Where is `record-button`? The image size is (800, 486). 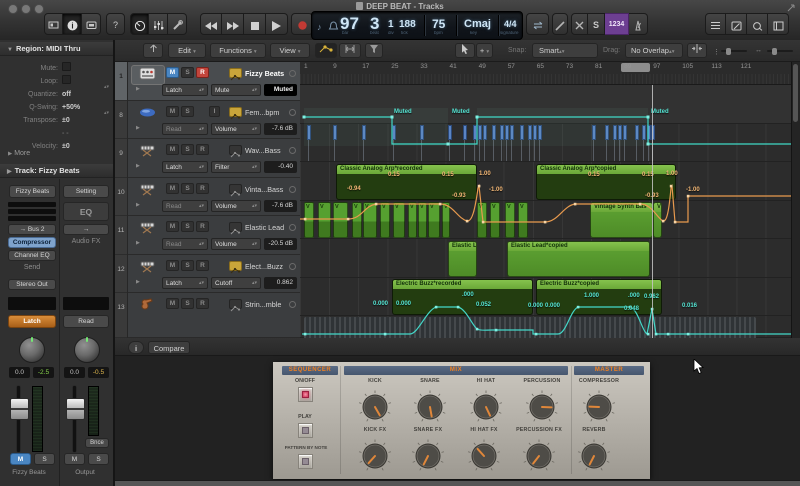 record-button is located at coordinates (302, 24).